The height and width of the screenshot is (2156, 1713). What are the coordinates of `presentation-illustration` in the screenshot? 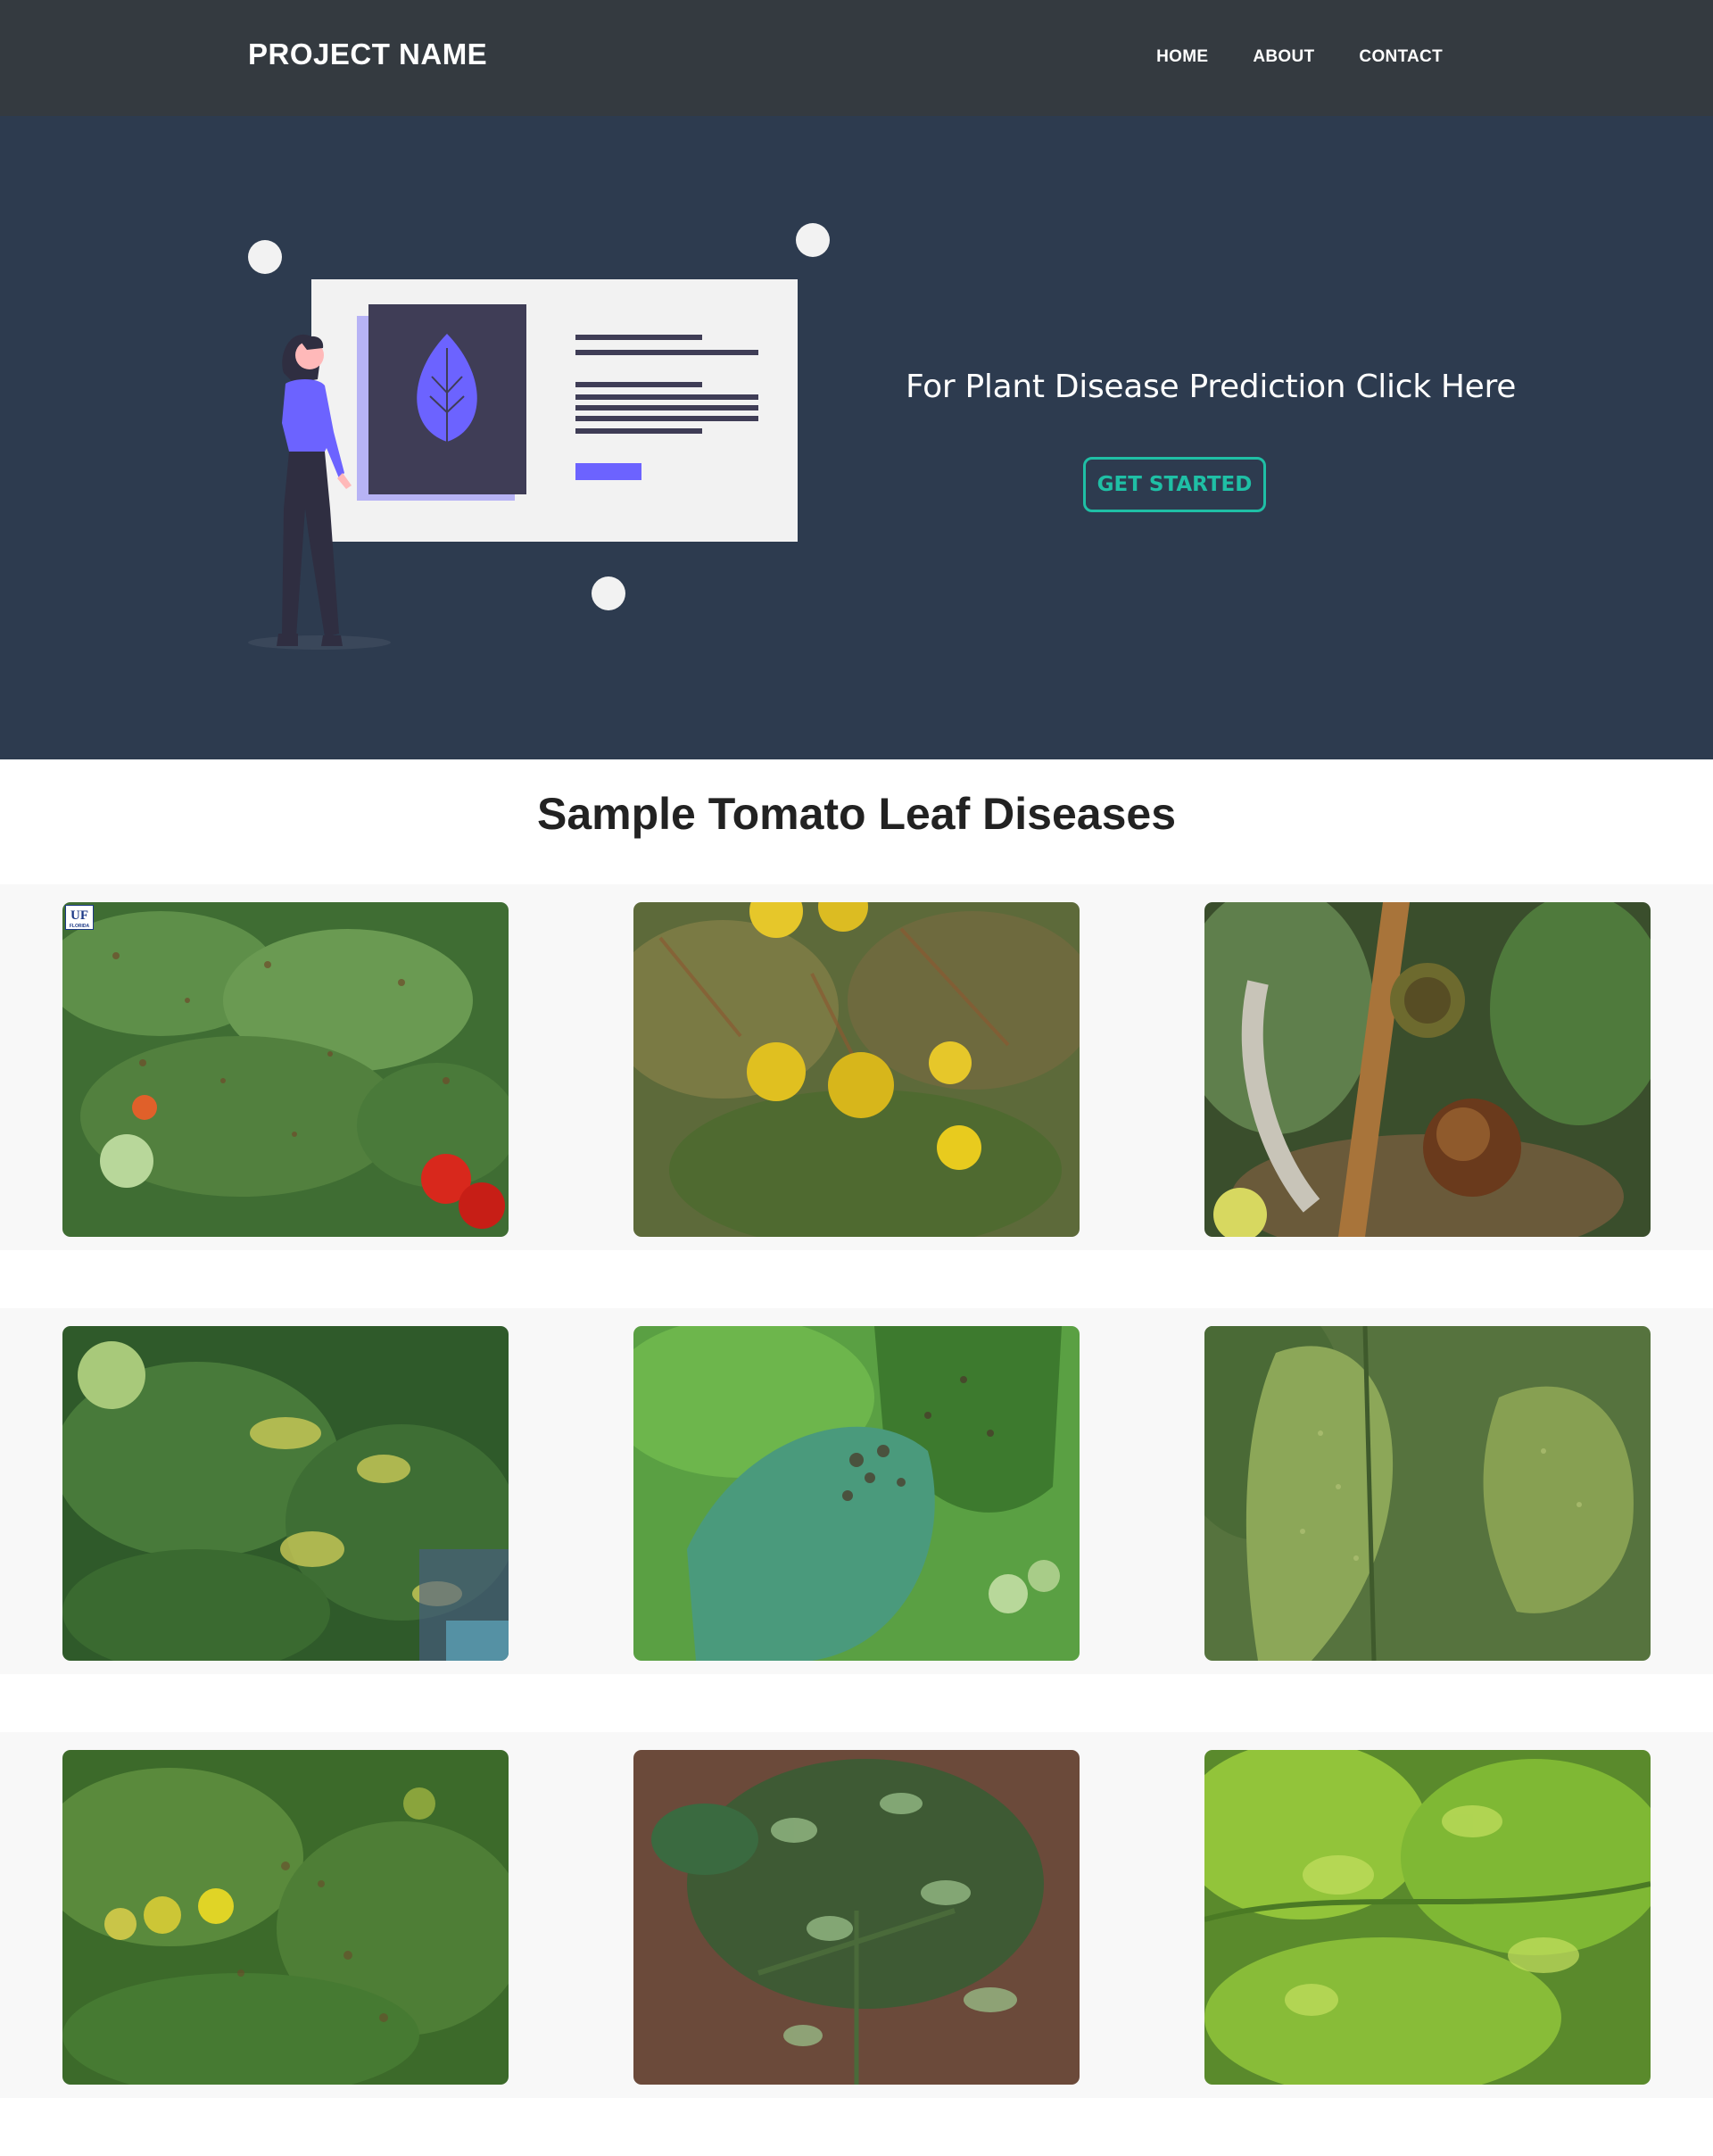 It's located at (539, 436).